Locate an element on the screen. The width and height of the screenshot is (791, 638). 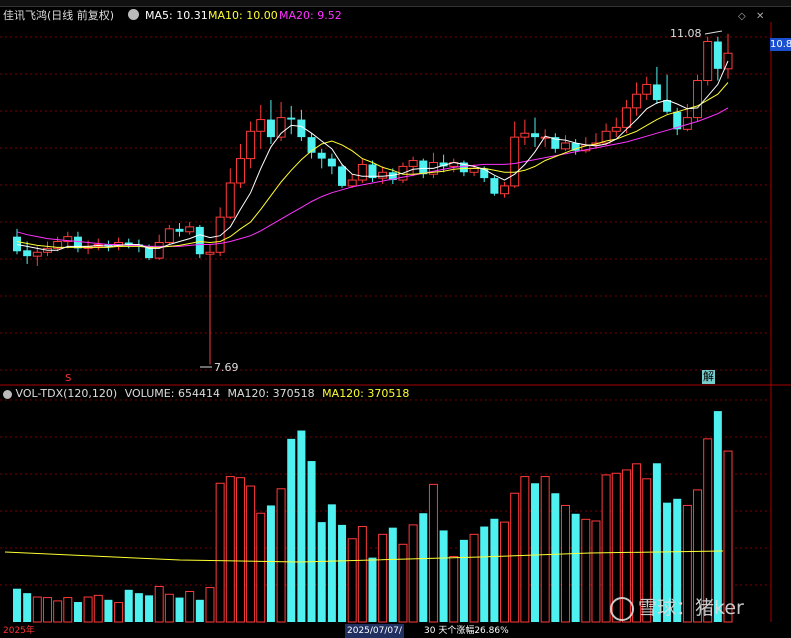
ma120-yellow-value: MA120: 370518 is located at coordinates (366, 393).